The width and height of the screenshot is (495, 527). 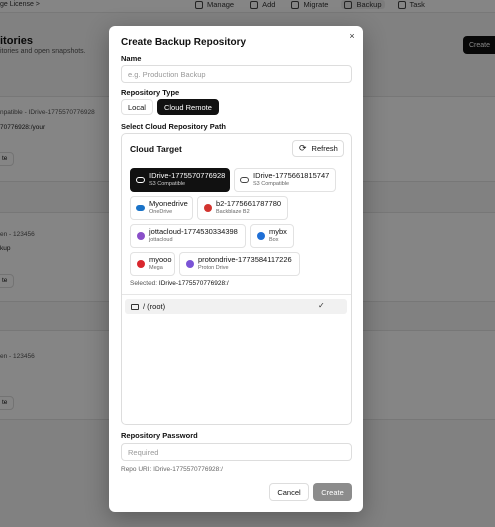 I want to click on protondrive-icon, so click(x=189, y=264).